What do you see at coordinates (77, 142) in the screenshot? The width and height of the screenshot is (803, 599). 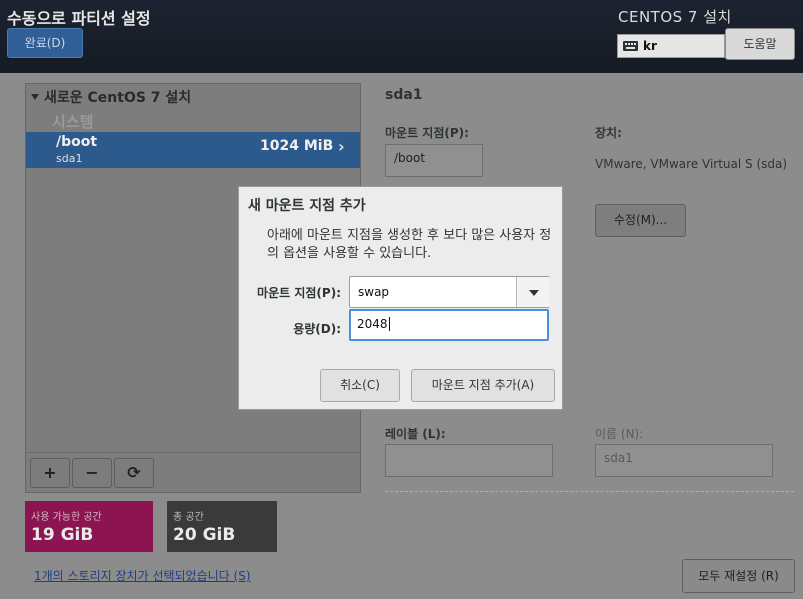 I see `partition-mount: /boot` at bounding box center [77, 142].